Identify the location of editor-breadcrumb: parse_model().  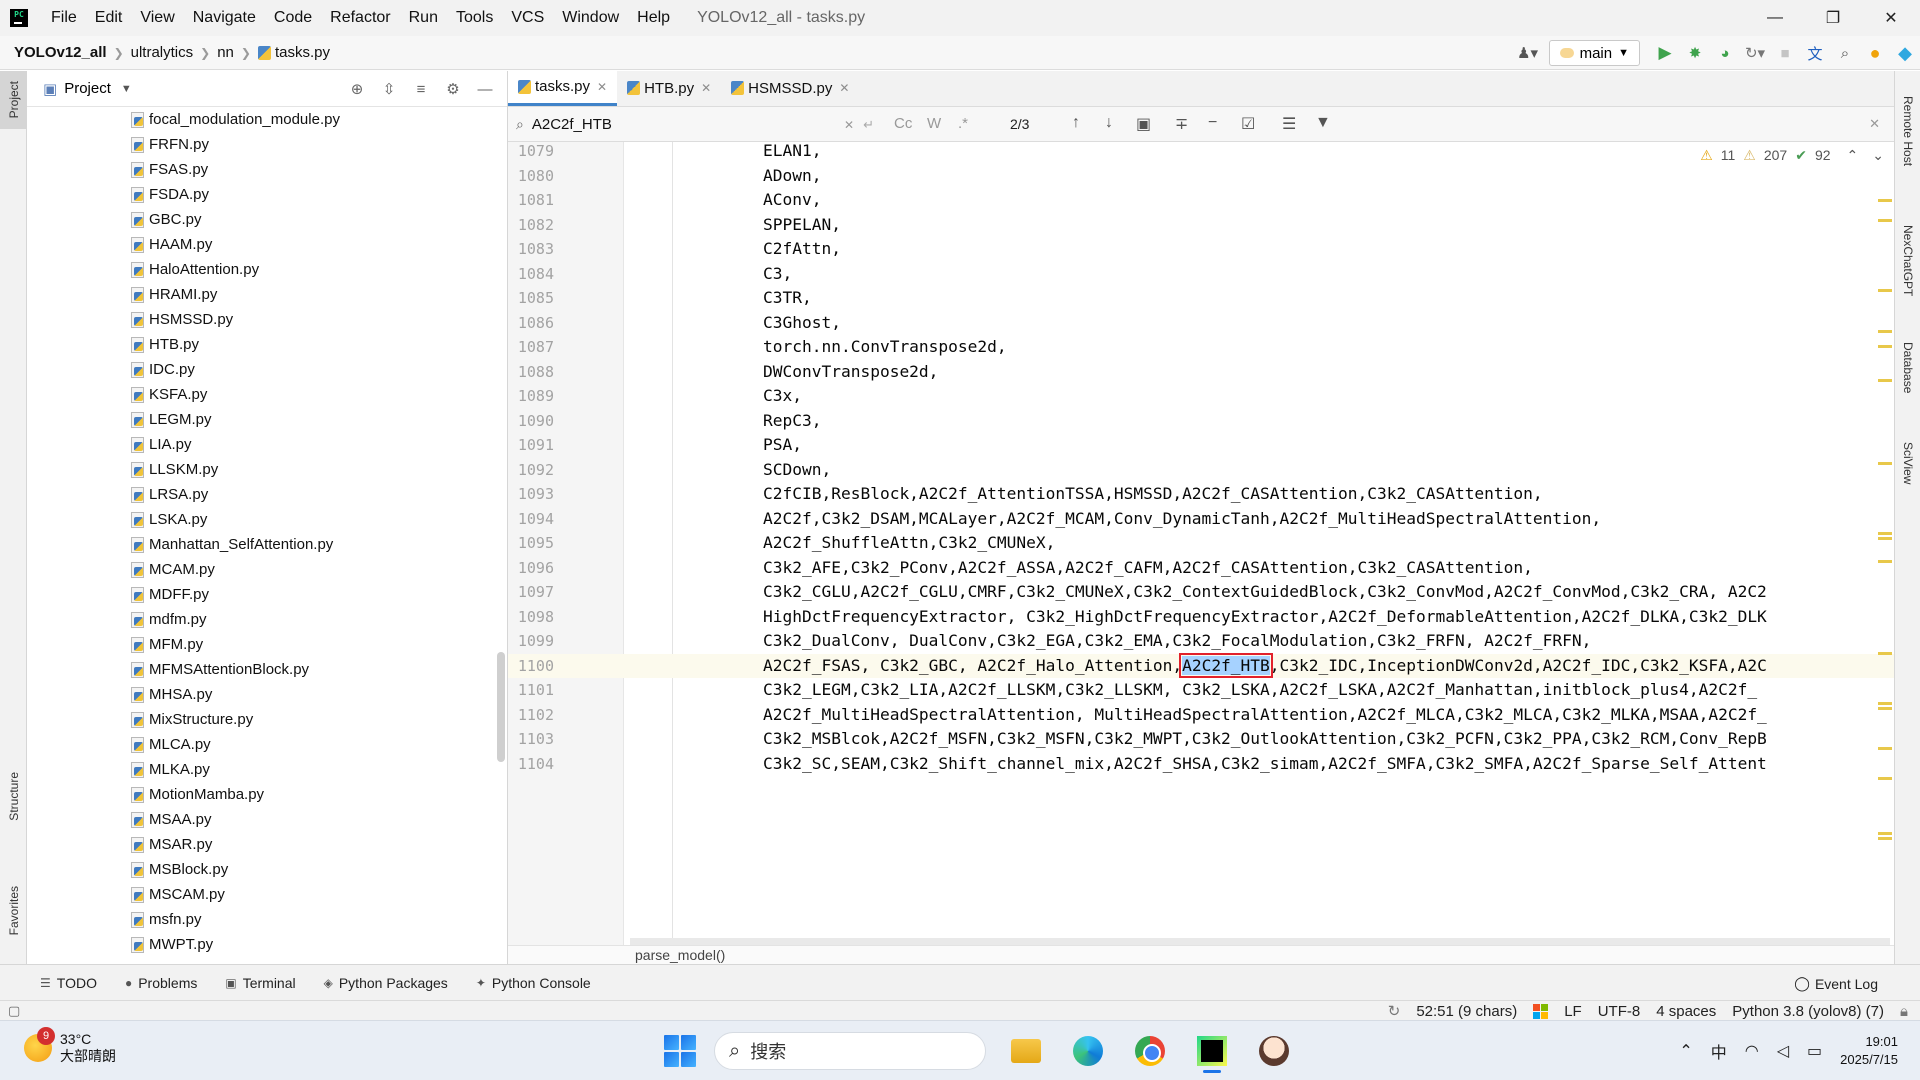
(1201, 954).